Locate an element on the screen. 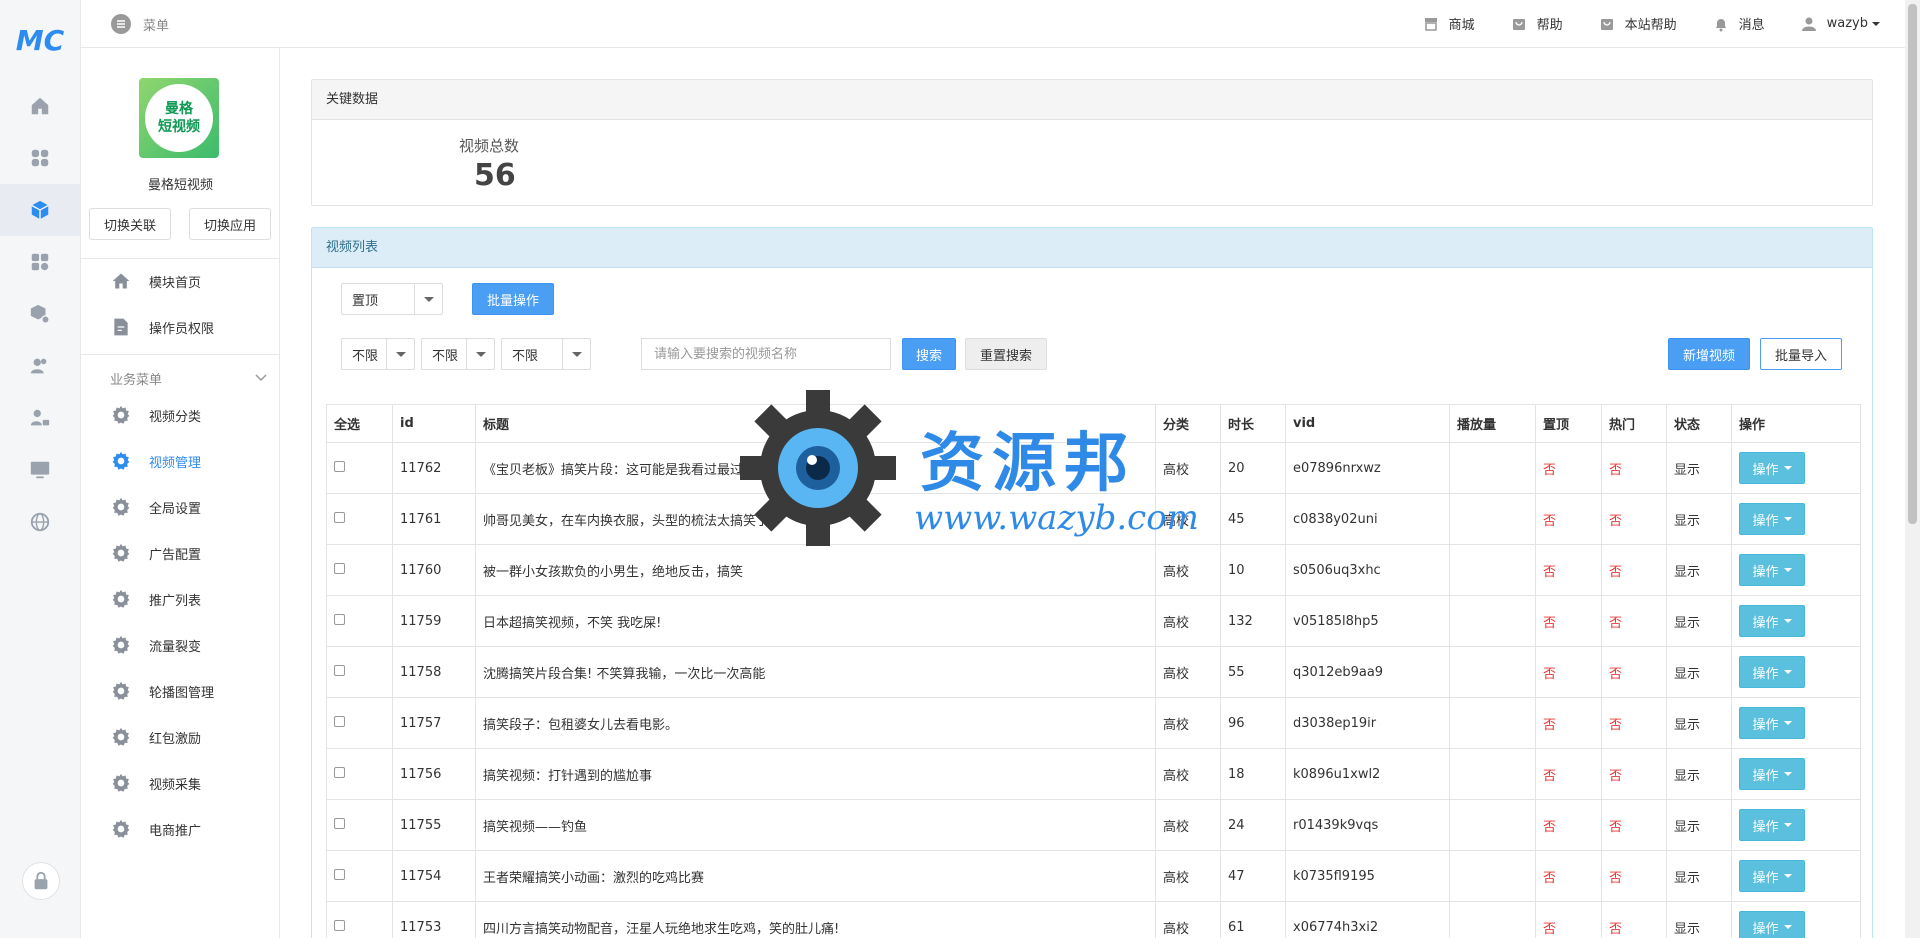 This screenshot has height=938, width=1920. filter-select-2: 不限 is located at coordinates (458, 354).